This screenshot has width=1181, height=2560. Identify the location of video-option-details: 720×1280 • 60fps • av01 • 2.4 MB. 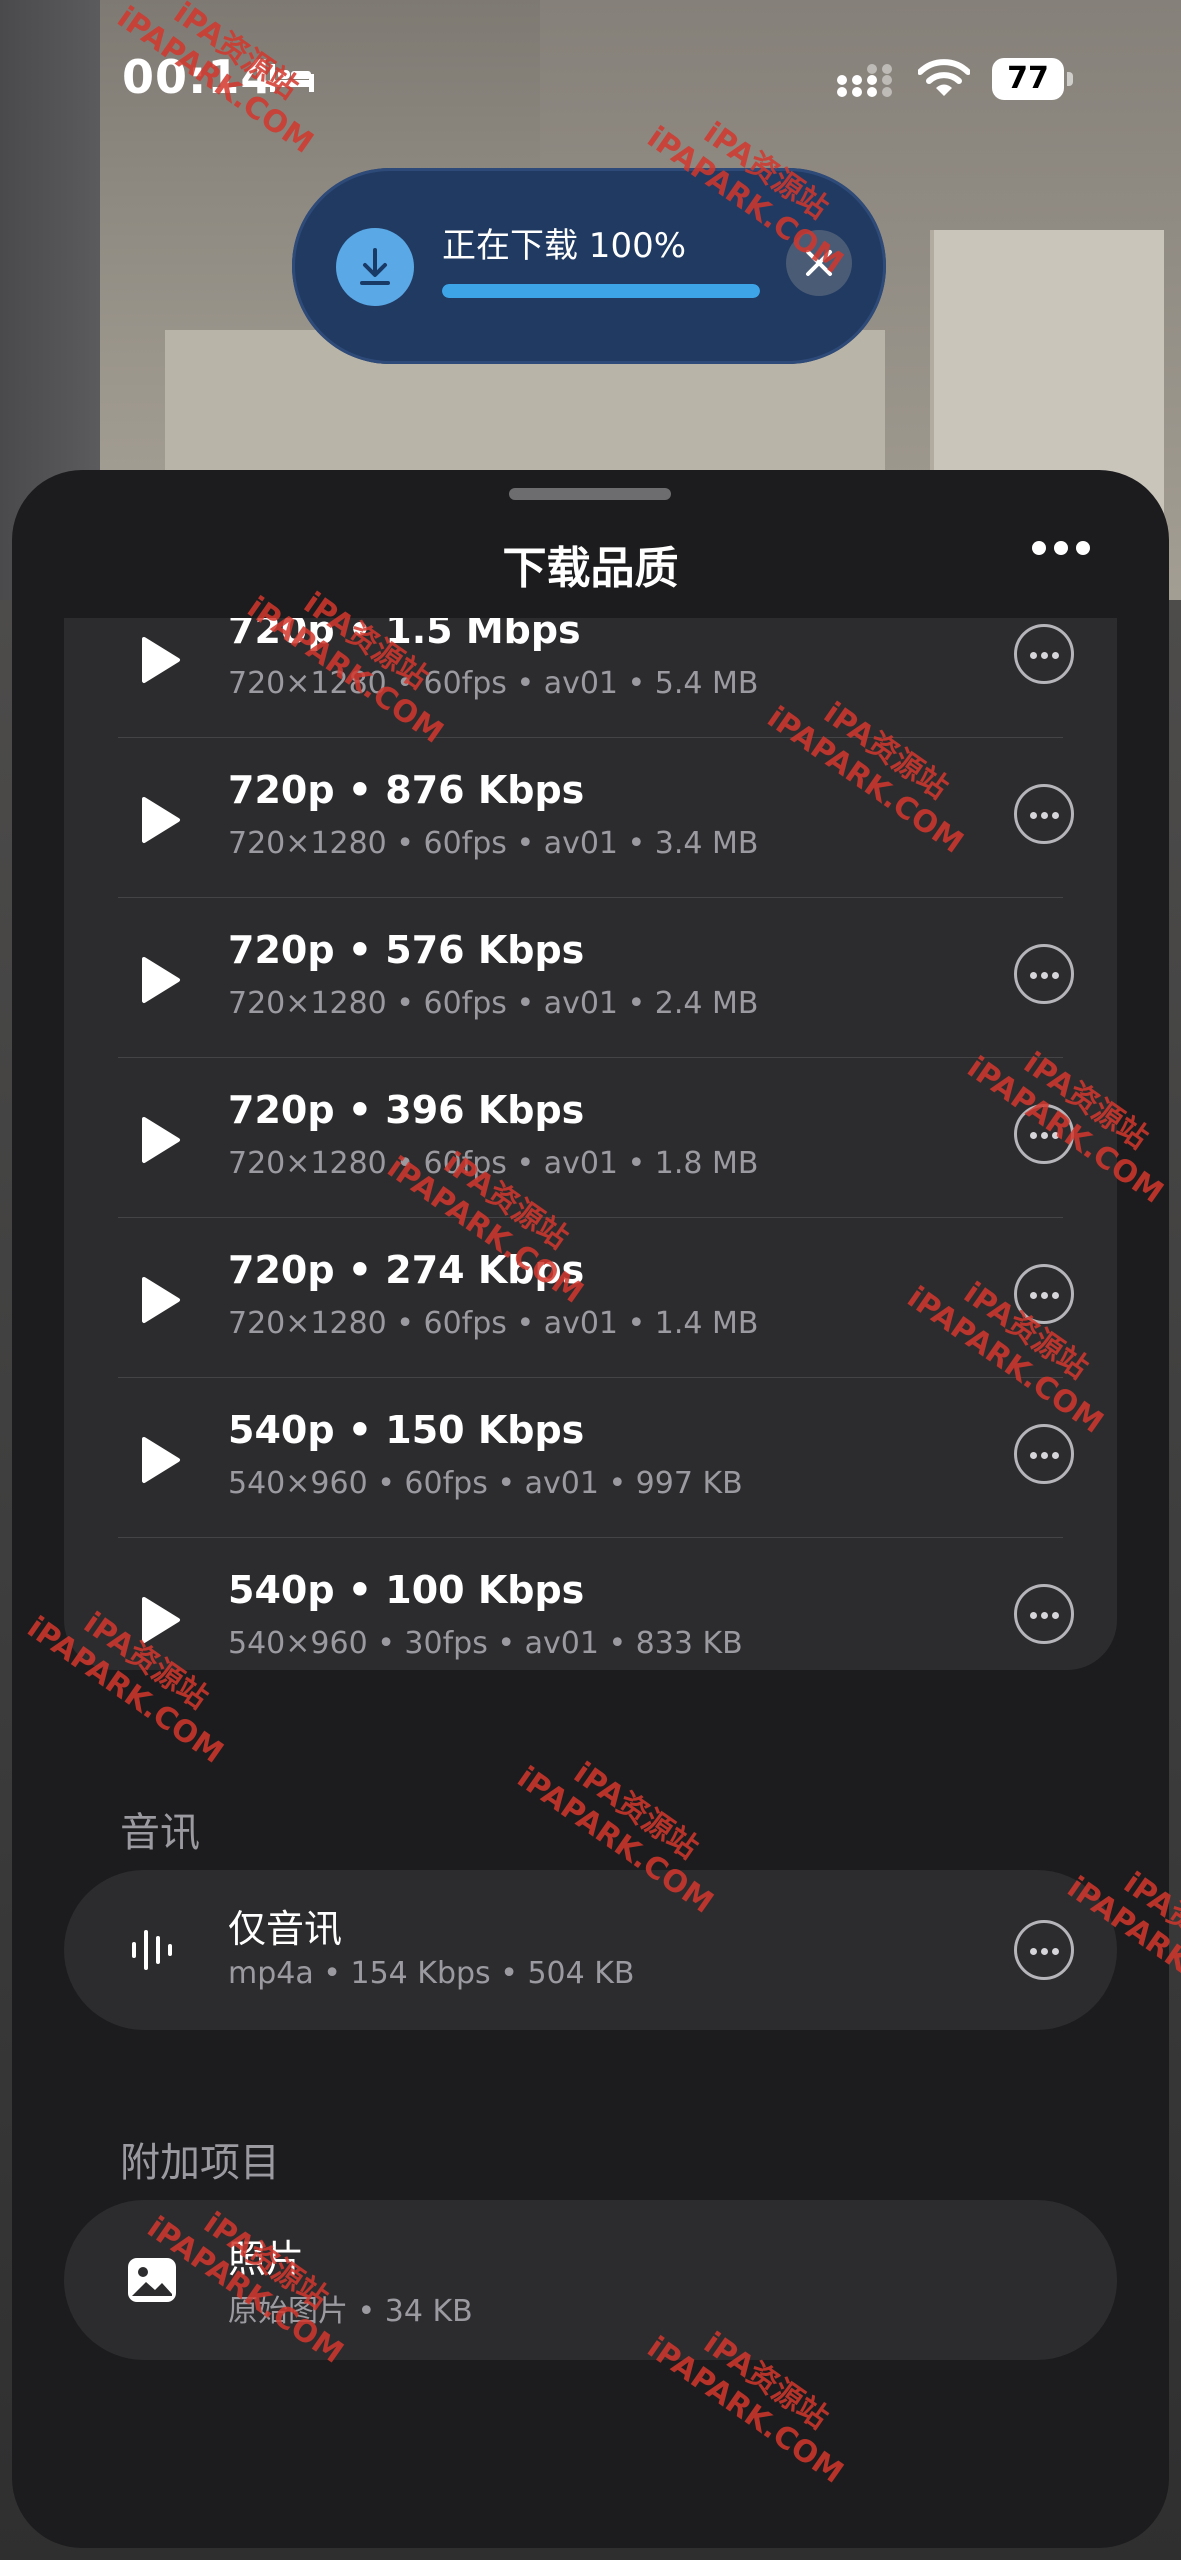
(493, 1003).